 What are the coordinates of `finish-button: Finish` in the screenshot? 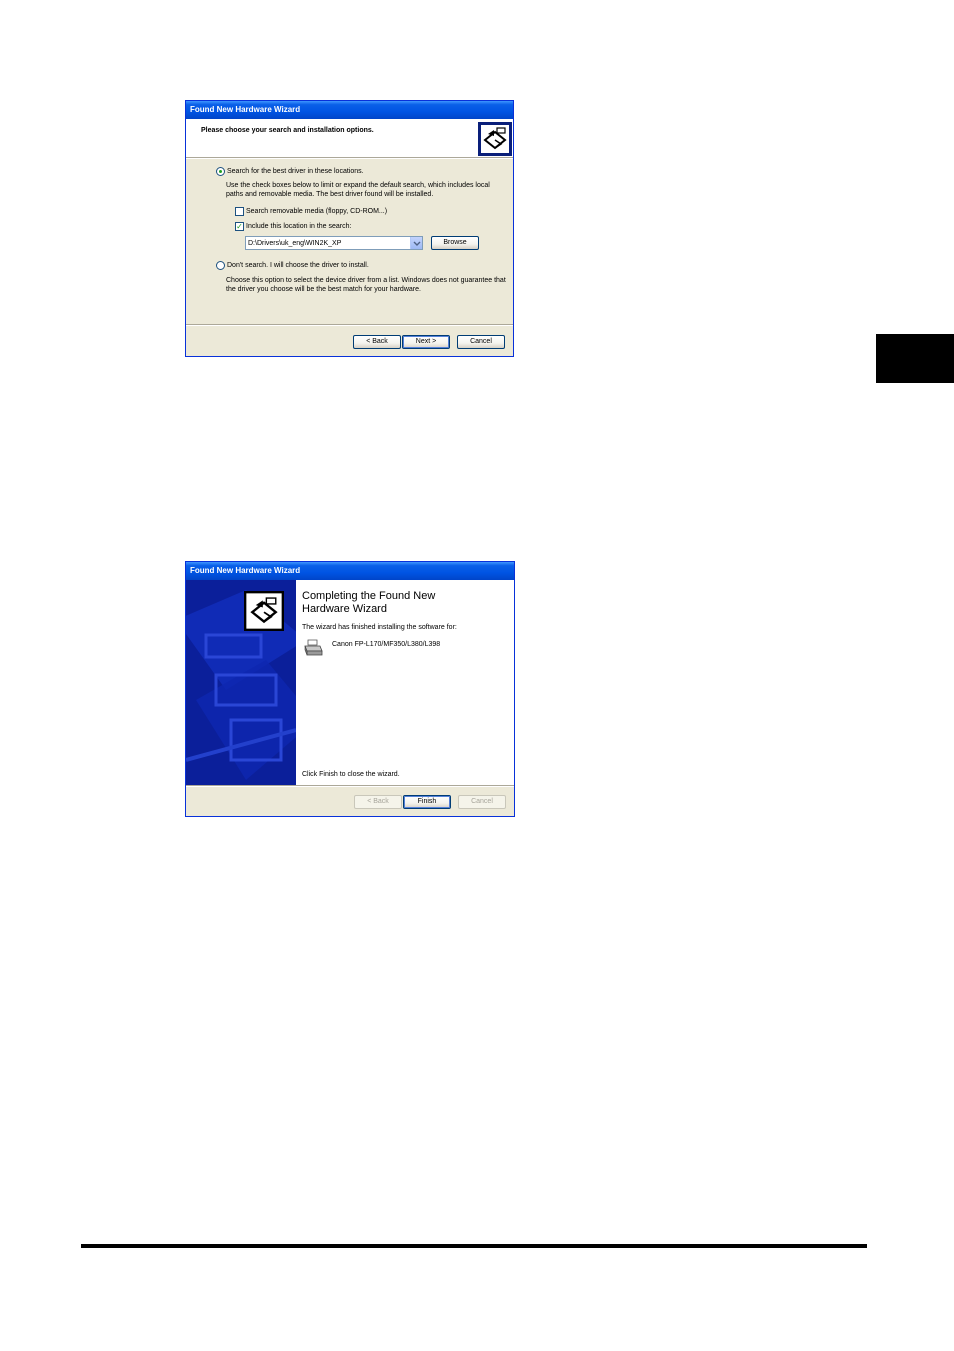 It's located at (427, 802).